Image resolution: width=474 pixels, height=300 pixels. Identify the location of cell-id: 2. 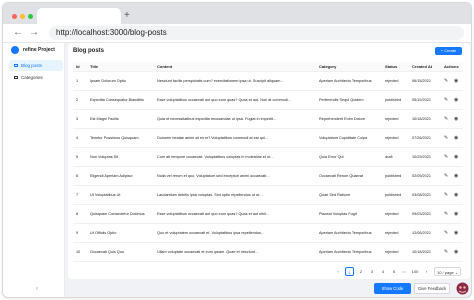
(77, 100).